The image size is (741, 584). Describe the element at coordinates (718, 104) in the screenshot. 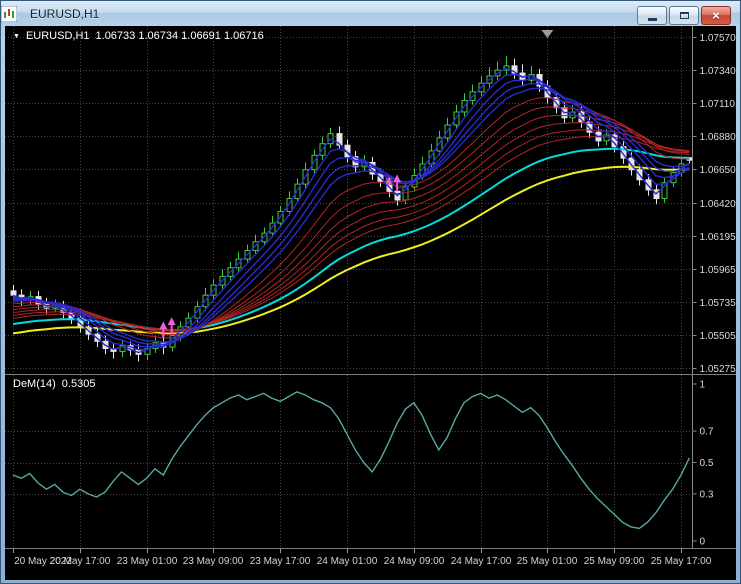

I see `price-tick-label: 1.07110` at that location.